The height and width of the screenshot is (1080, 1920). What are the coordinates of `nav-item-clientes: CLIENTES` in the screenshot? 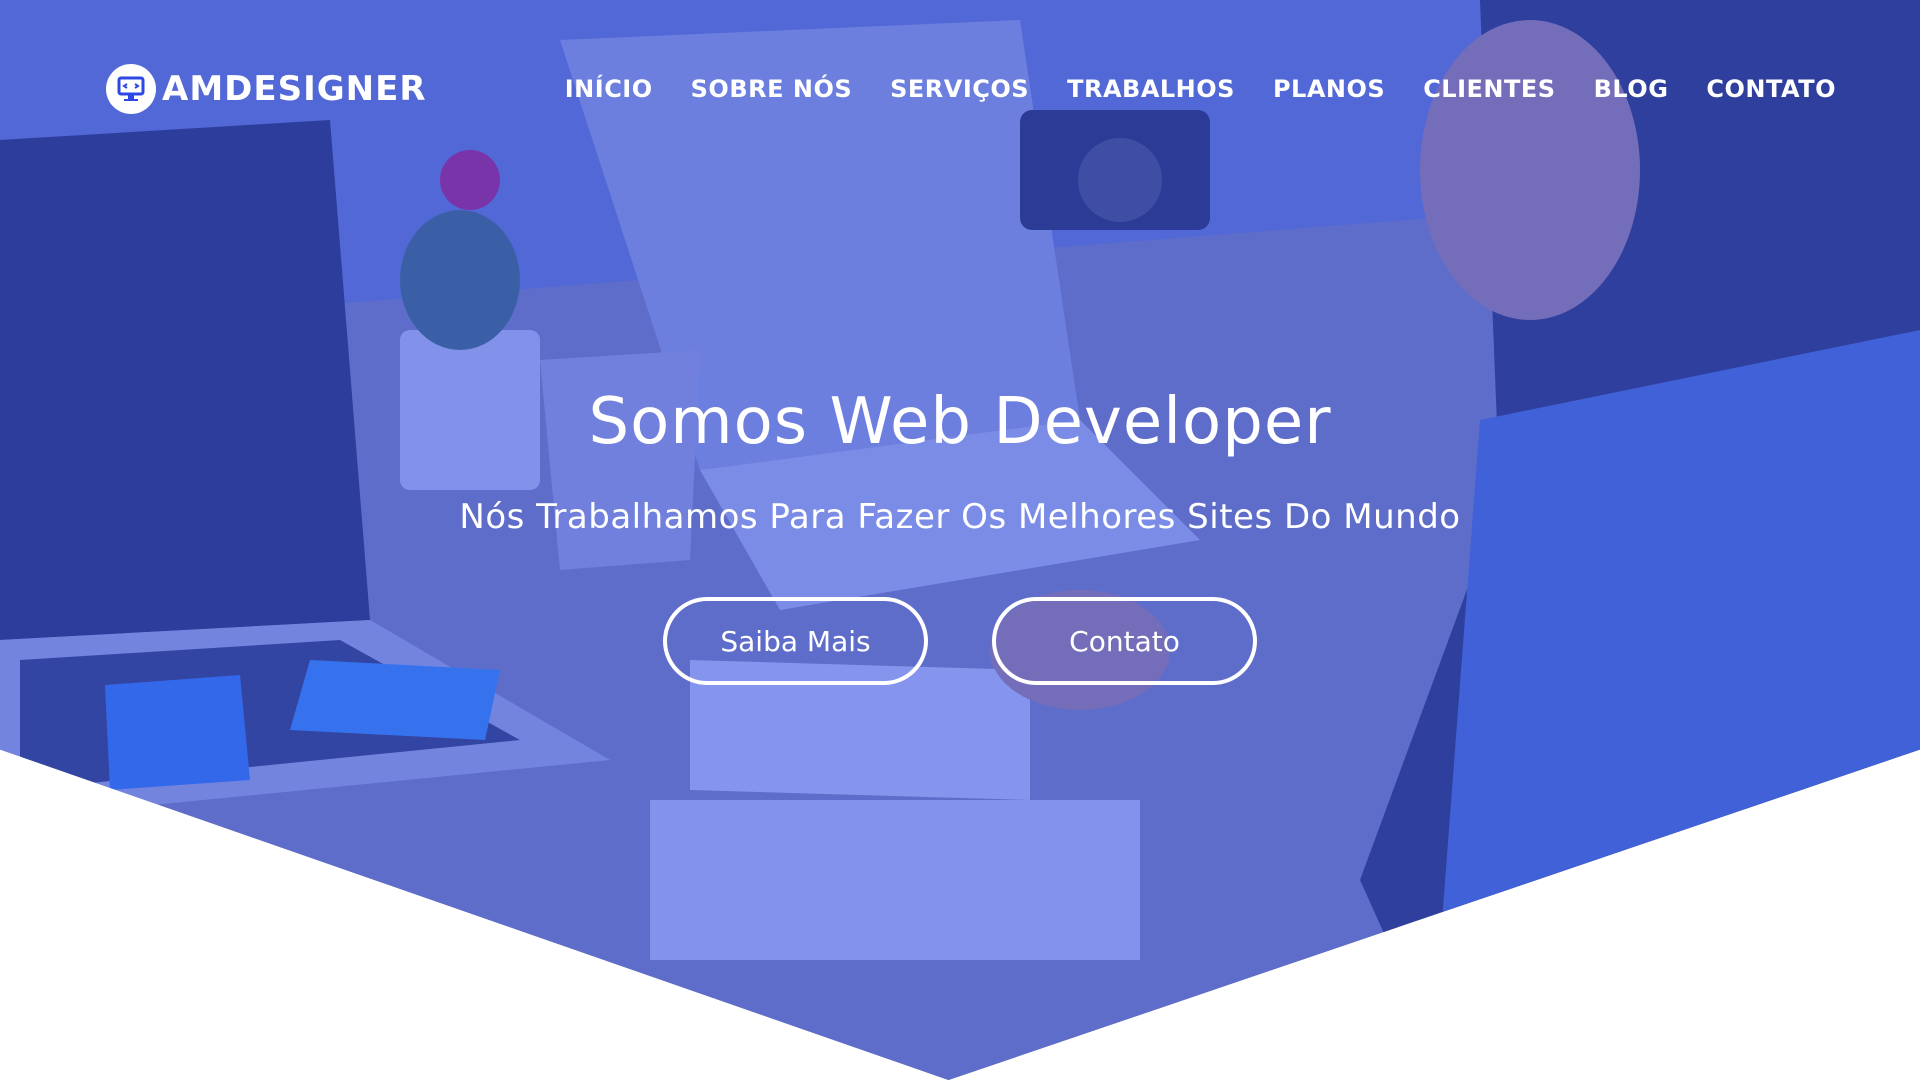 It's located at (1489, 89).